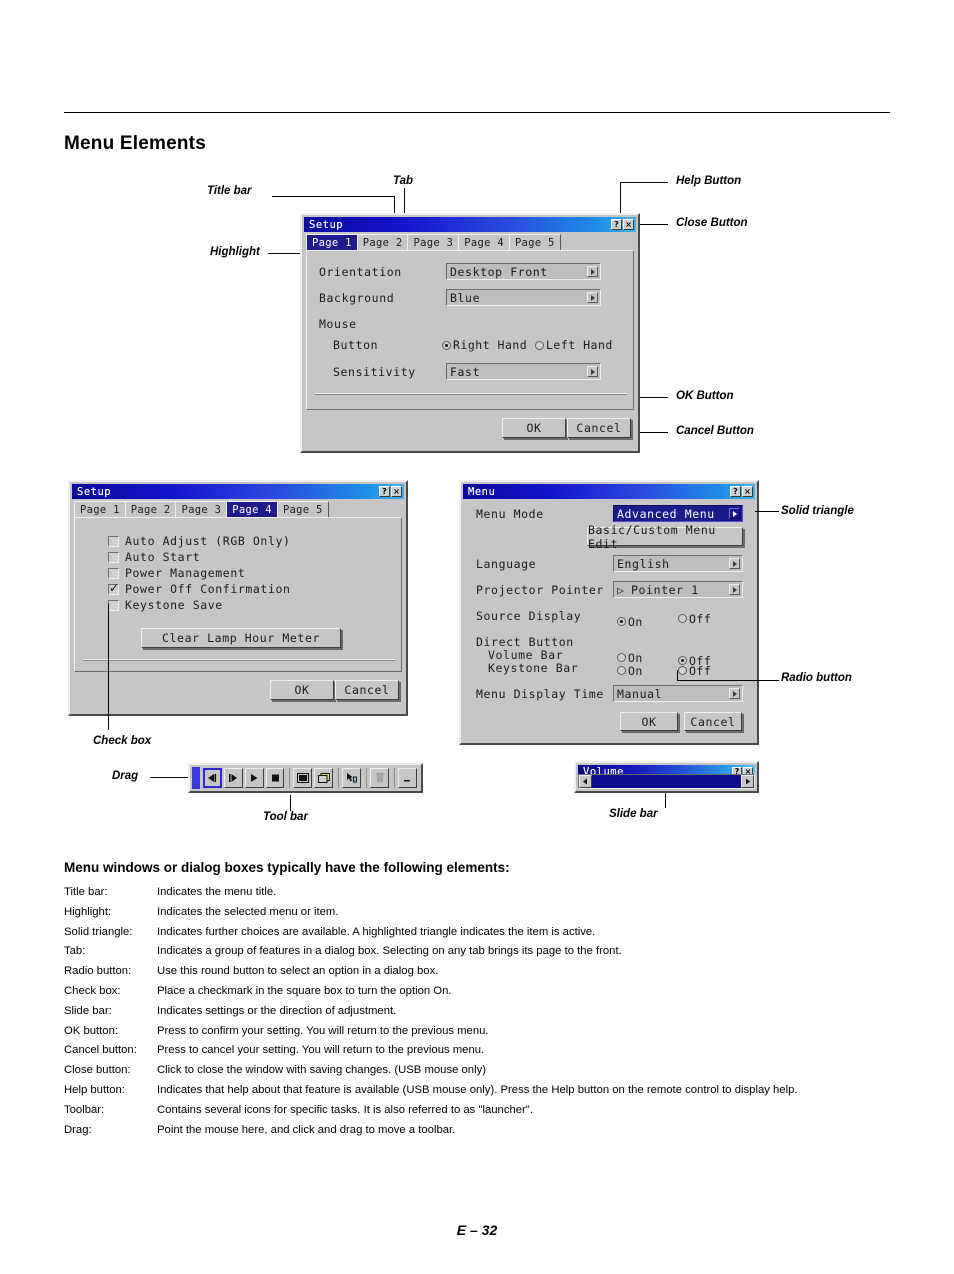 This screenshot has width=954, height=1274. What do you see at coordinates (108, 667) in the screenshot?
I see `leader-checkbox-v` at bounding box center [108, 667].